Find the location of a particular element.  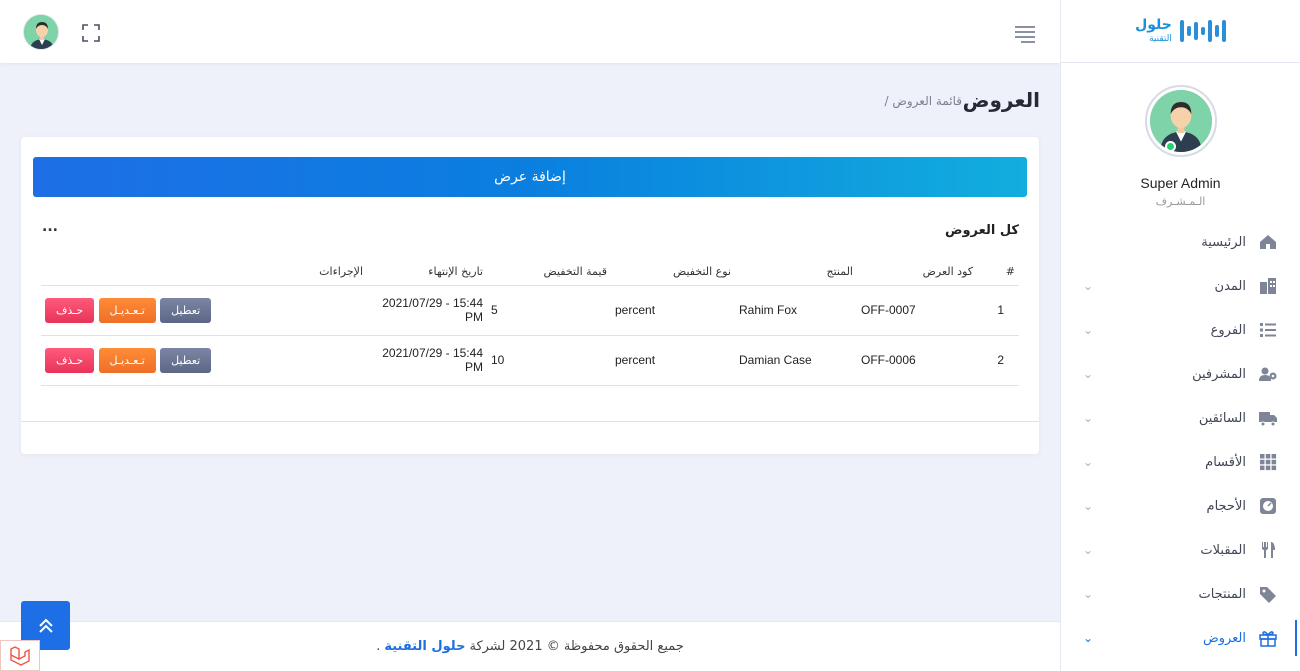

sidebar-item-7: ⌄ المقبلات is located at coordinates (1180, 550).